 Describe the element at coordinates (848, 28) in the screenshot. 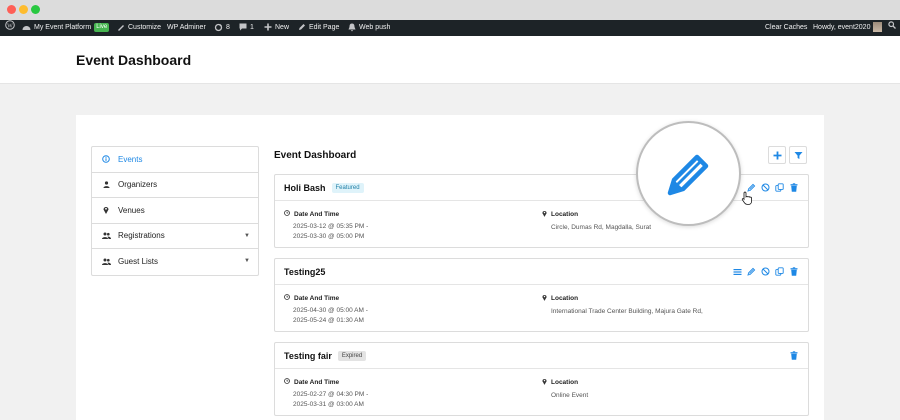

I see `account-menu: Howdy, event2020` at that location.